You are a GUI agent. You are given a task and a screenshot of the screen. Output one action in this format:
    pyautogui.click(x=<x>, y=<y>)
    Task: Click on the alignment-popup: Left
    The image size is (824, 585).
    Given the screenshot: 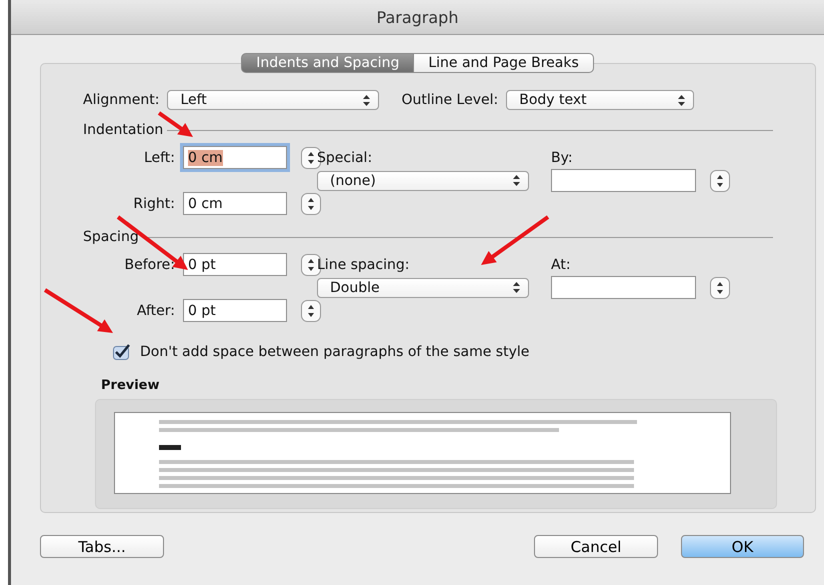 What is the action you would take?
    pyautogui.click(x=273, y=100)
    